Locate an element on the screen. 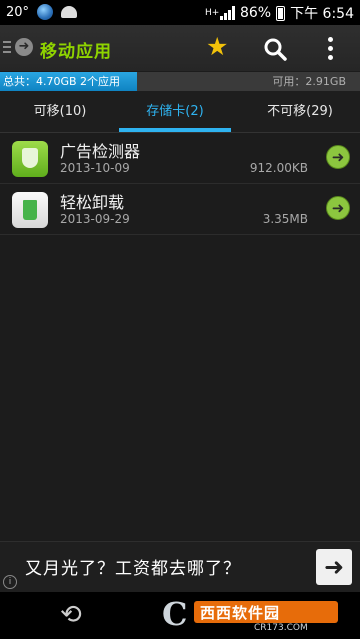 The image size is (360, 639). storage-bar: 总共：4.70GB 2个应用 可用：2.91GB is located at coordinates (180, 81).